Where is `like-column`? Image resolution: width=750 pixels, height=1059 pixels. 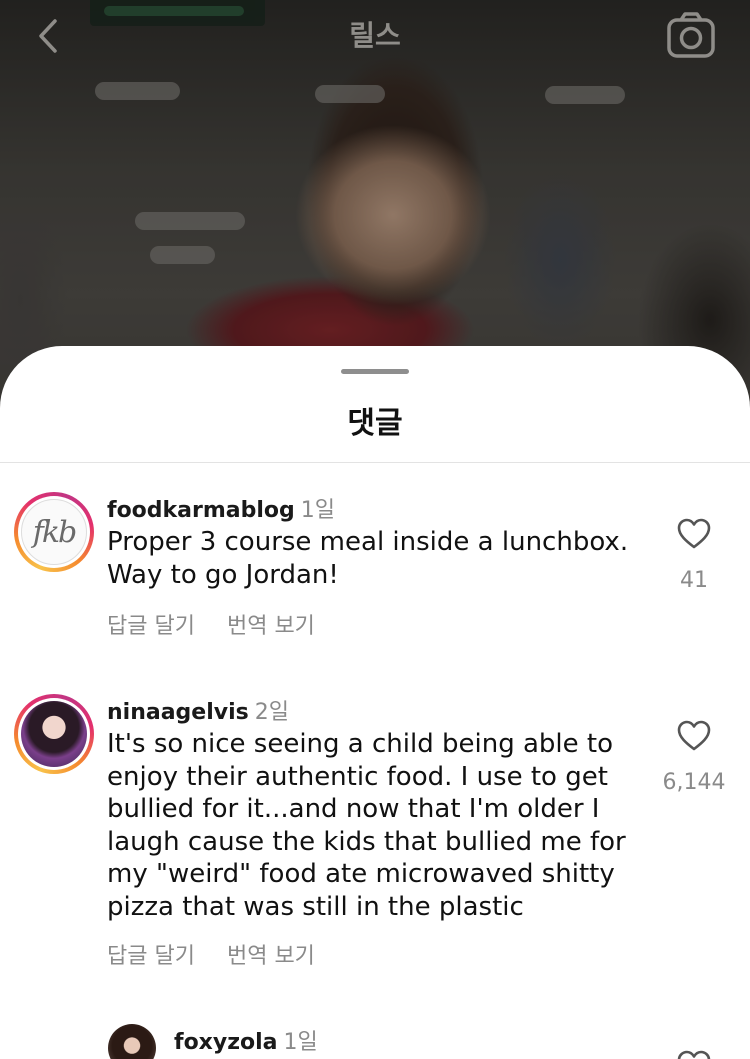
like-column is located at coordinates (694, 1054).